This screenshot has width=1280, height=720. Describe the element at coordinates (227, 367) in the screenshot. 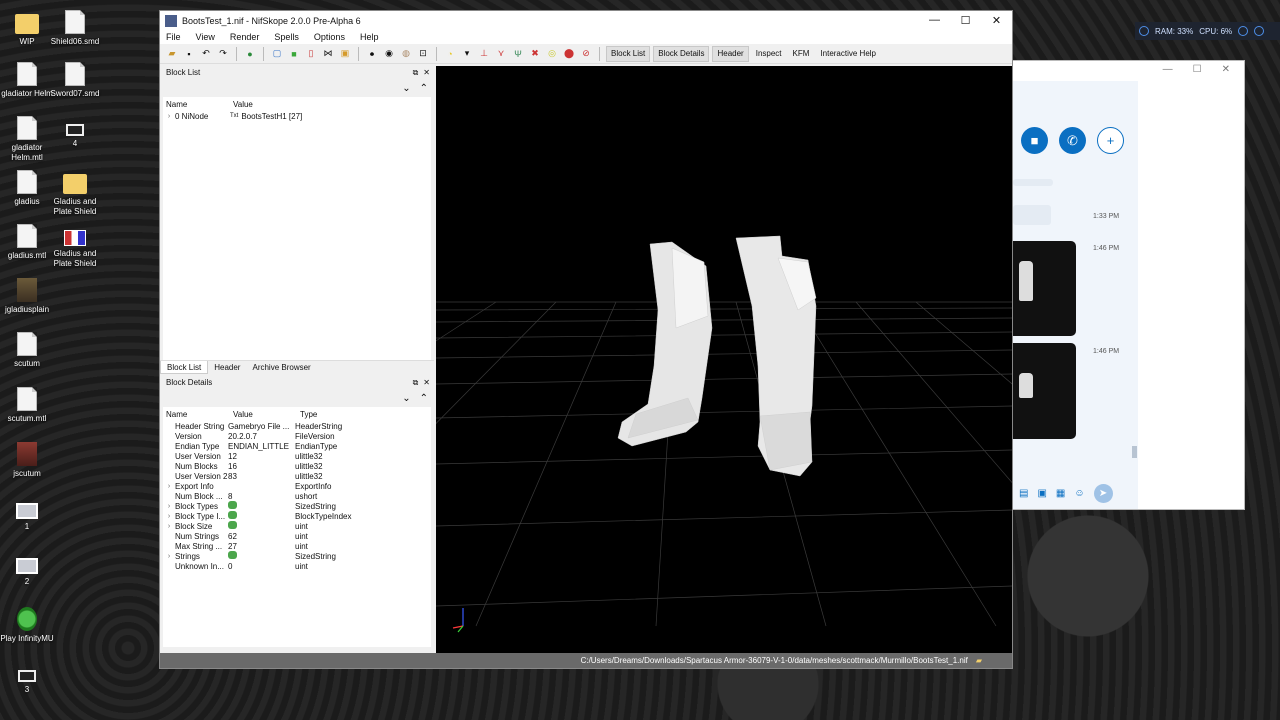

I see `tab-header: Header` at that location.